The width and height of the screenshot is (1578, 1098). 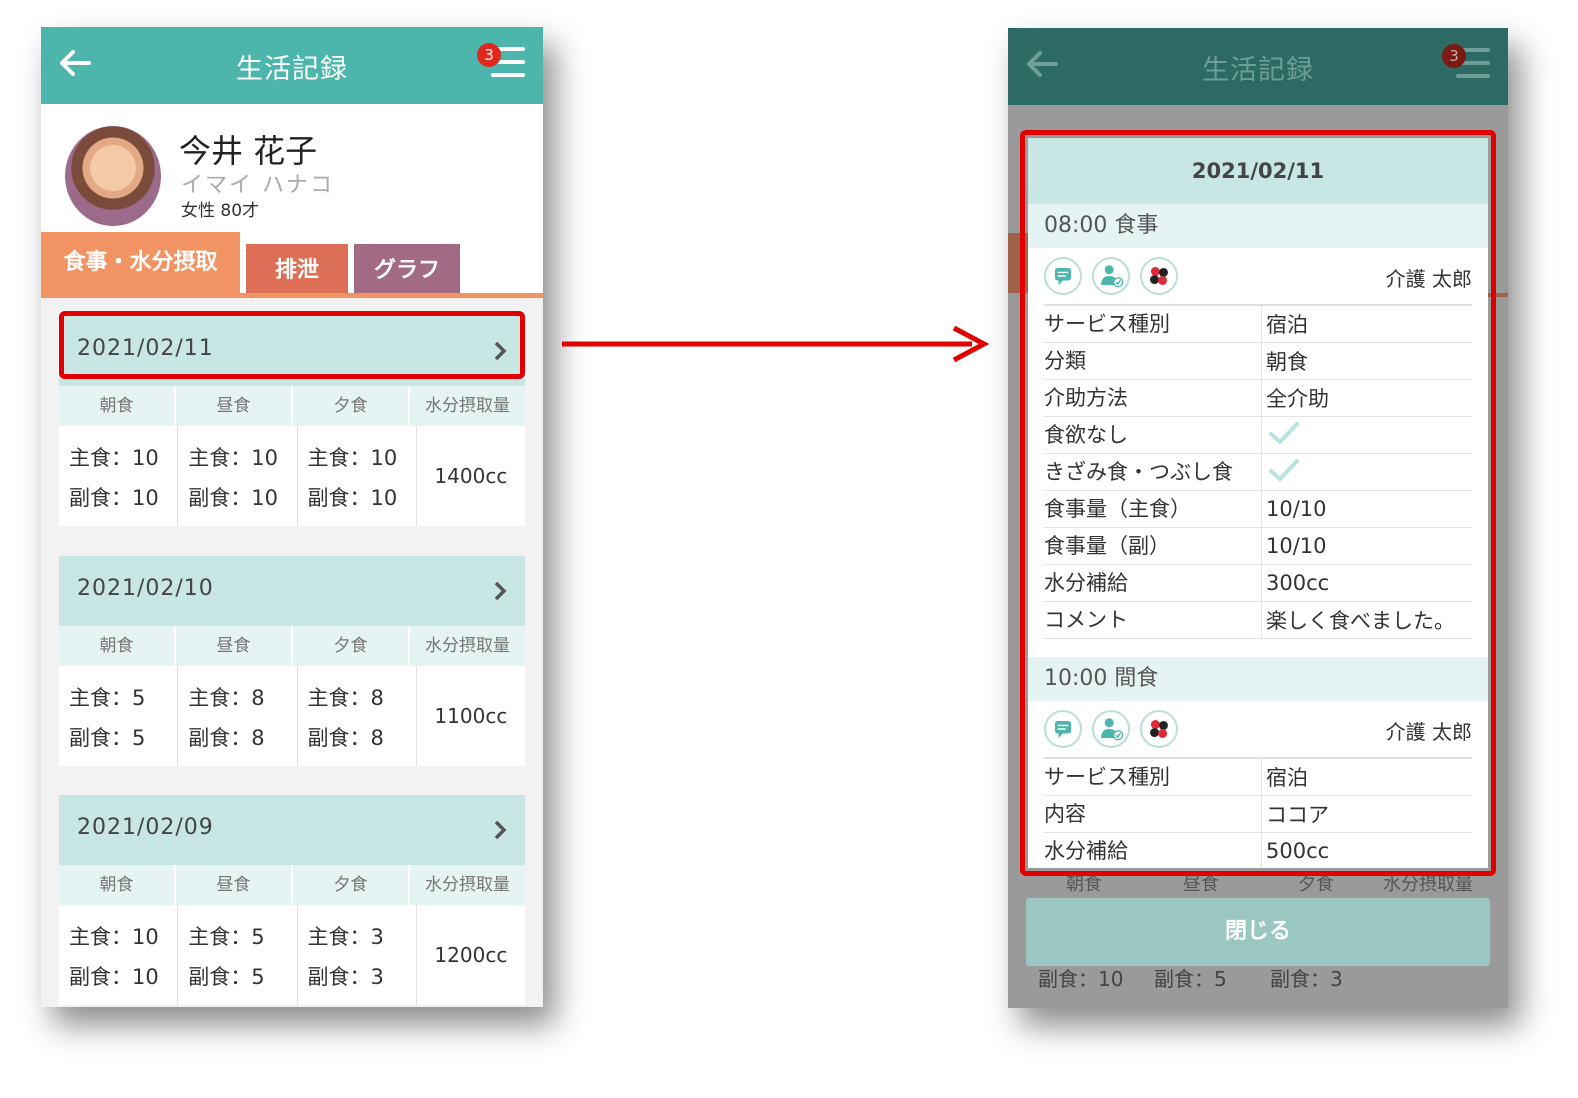 What do you see at coordinates (297, 271) in the screenshot?
I see `tab-excretion: 排泄` at bounding box center [297, 271].